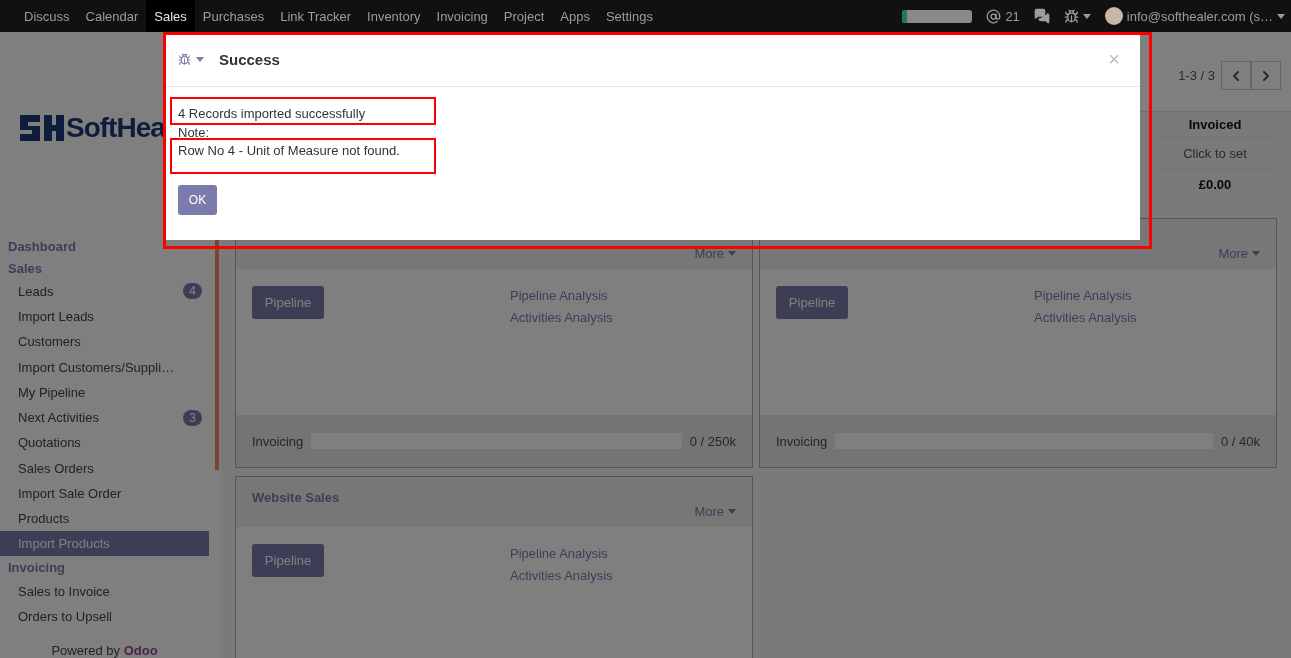 This screenshot has width=1291, height=658. Describe the element at coordinates (197, 199) in the screenshot. I see `ok-button: OK` at that location.